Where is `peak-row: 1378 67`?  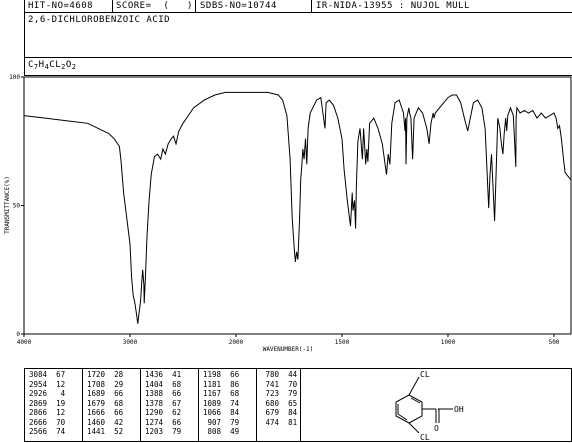 peak-row: 1378 67 is located at coordinates (163, 403).